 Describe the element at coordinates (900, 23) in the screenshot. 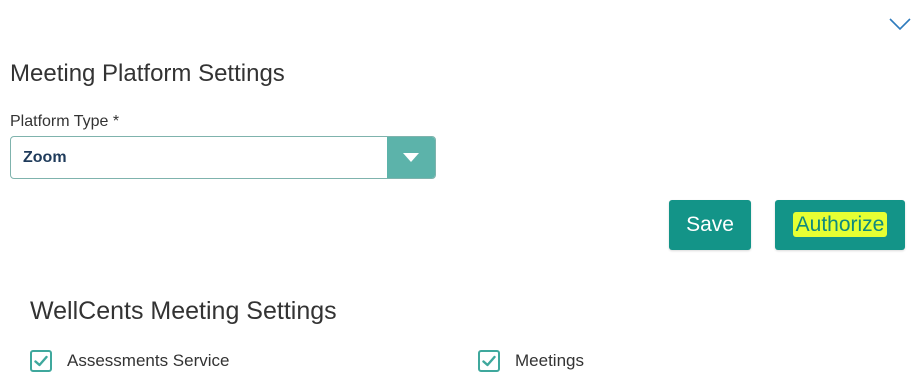

I see `chevron-down-icon` at that location.